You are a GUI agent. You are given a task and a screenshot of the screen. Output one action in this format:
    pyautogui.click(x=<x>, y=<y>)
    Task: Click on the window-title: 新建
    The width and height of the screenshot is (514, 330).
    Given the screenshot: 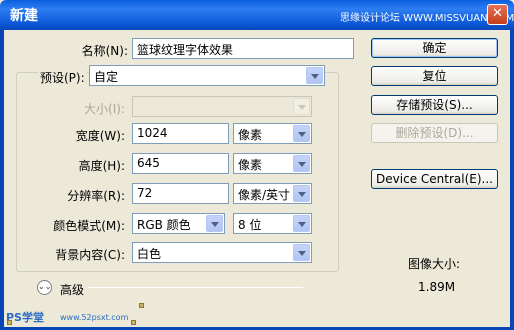 What is the action you would take?
    pyautogui.click(x=24, y=16)
    